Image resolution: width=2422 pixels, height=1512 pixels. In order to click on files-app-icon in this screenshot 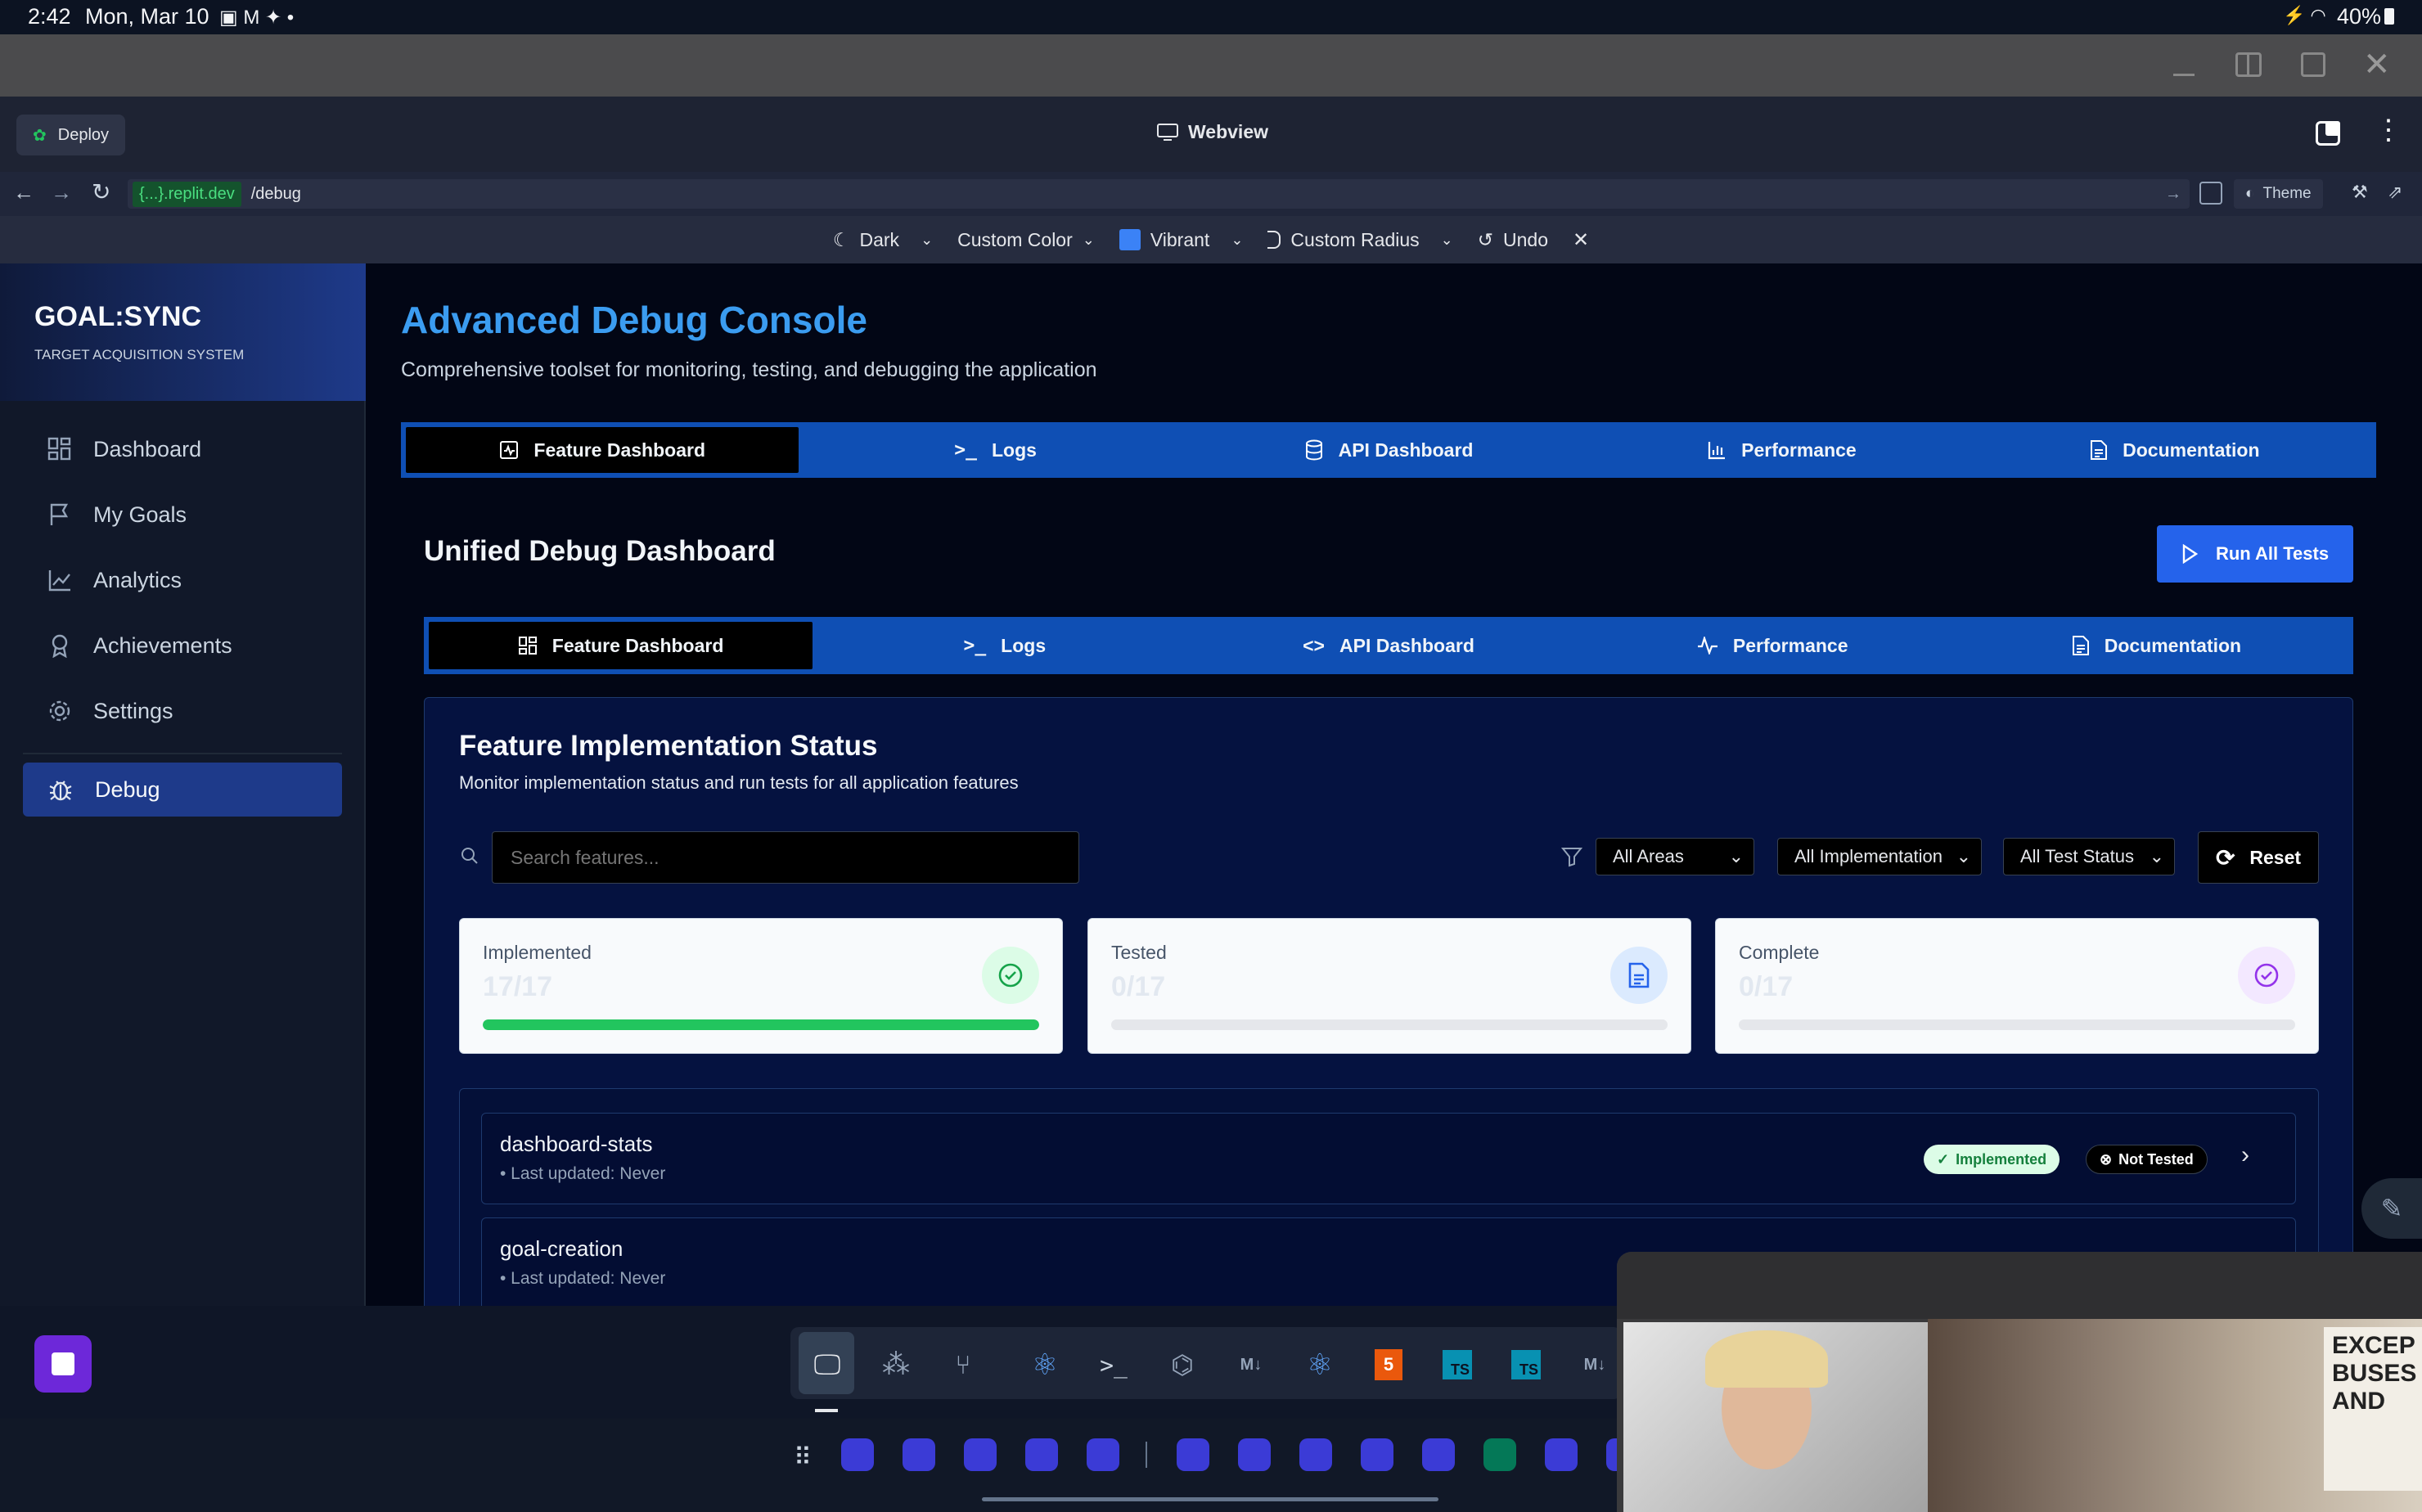, I will do `click(919, 1455)`.